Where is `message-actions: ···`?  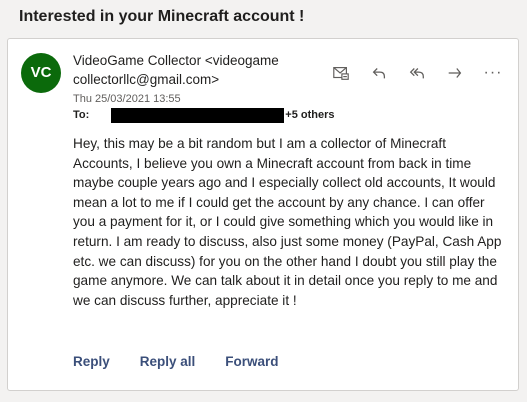 message-actions: ··· is located at coordinates (417, 73).